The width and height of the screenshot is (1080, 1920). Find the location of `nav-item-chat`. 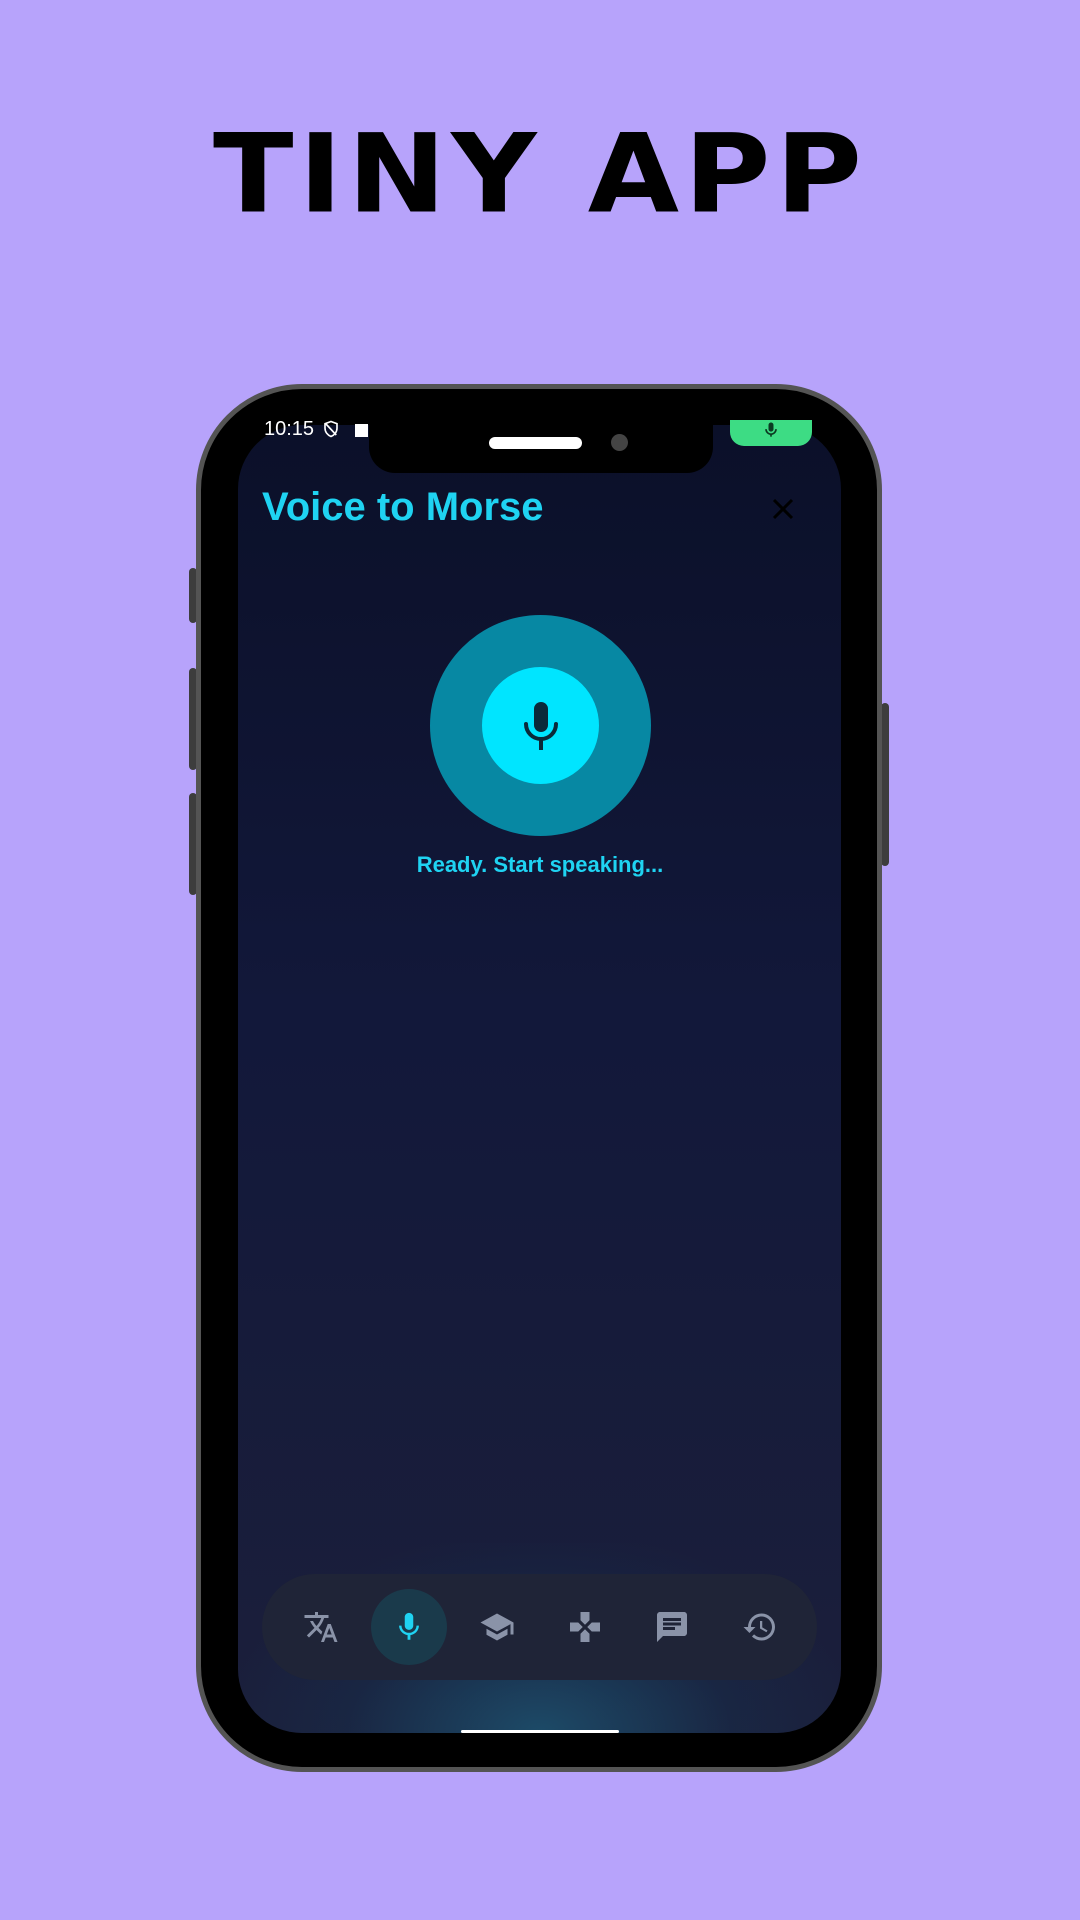

nav-item-chat is located at coordinates (672, 1627).